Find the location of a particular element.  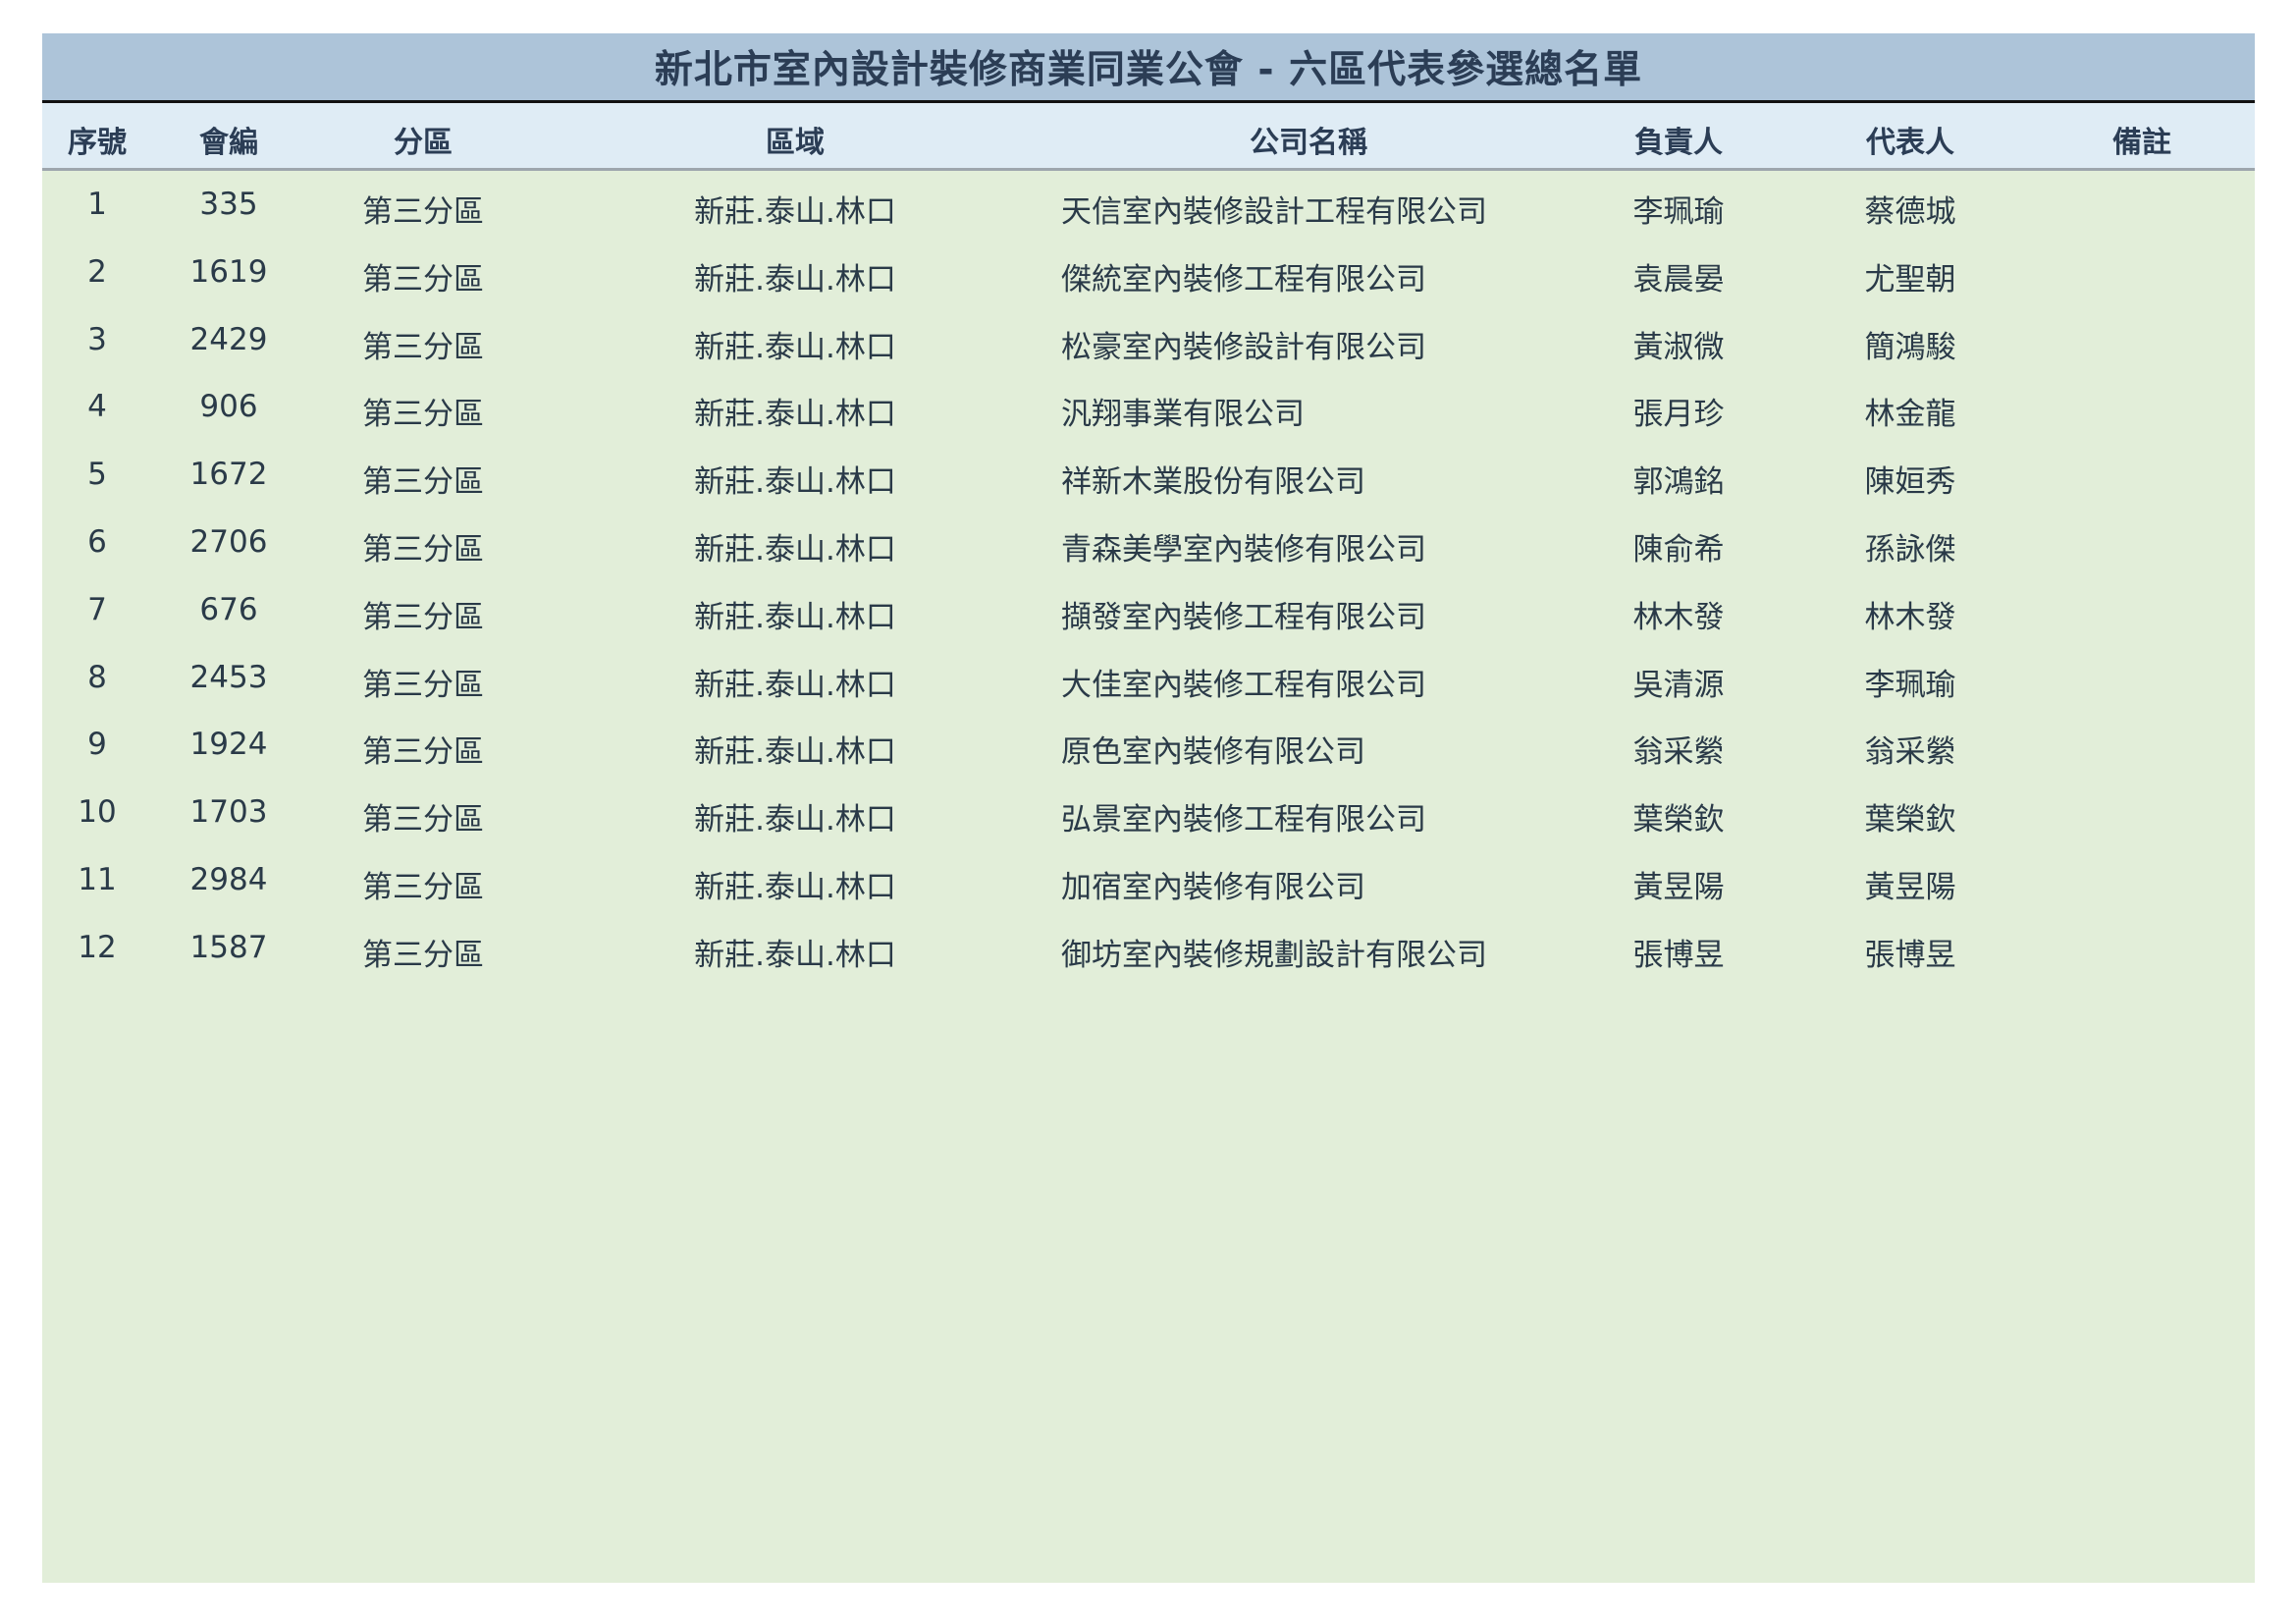

cell-representative: 張博昱 is located at coordinates (1910, 955).